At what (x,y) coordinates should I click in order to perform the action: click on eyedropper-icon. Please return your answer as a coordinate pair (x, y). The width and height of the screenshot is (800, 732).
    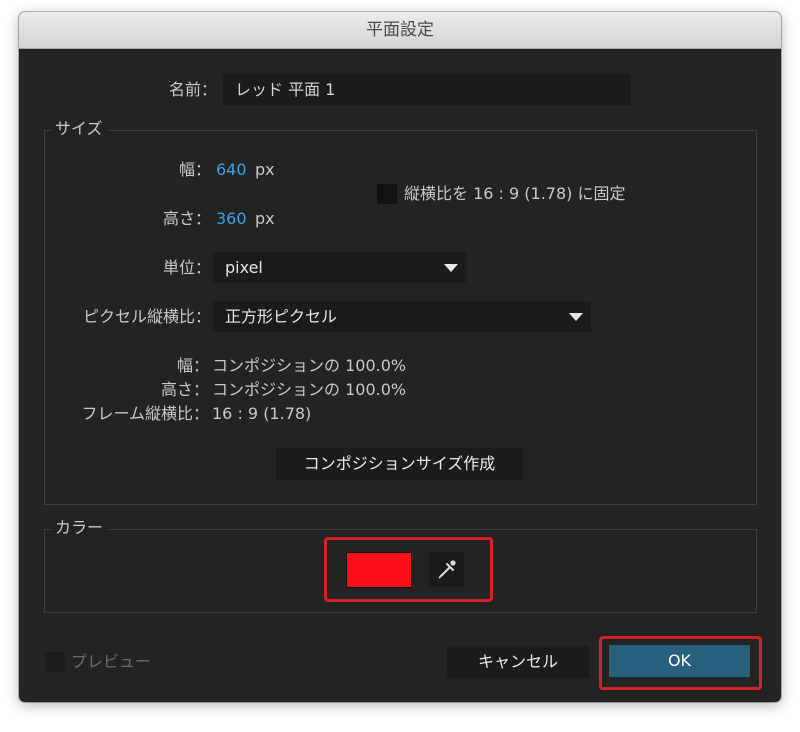
    Looking at the image, I should click on (447, 569).